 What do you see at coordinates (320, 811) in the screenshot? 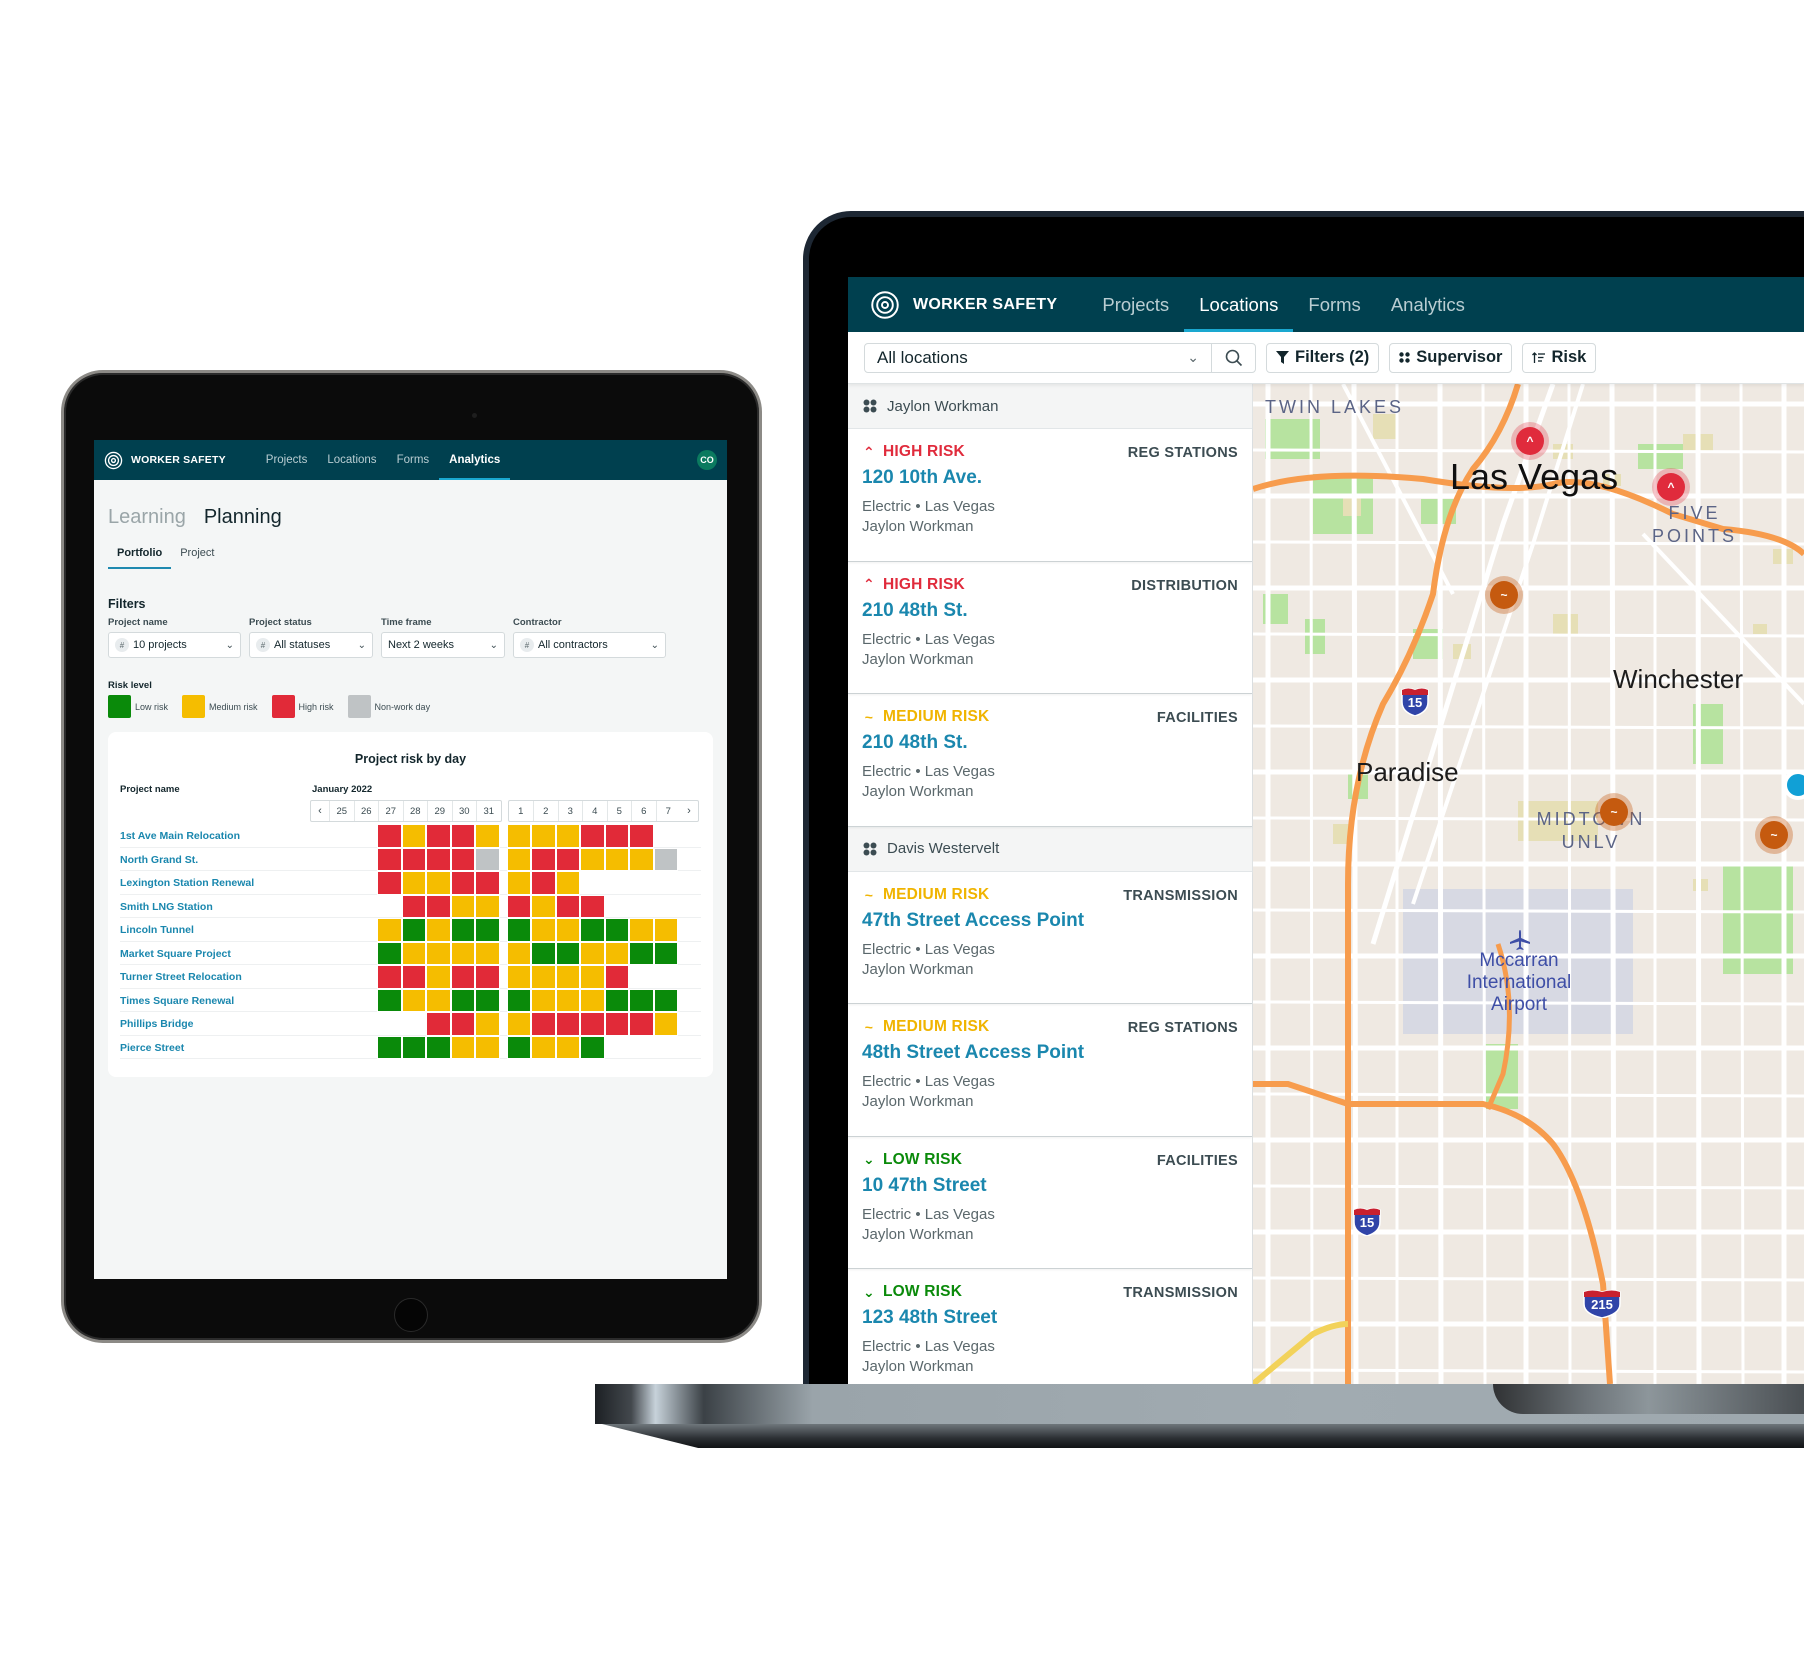
I see `prev-days-button: ‹` at bounding box center [320, 811].